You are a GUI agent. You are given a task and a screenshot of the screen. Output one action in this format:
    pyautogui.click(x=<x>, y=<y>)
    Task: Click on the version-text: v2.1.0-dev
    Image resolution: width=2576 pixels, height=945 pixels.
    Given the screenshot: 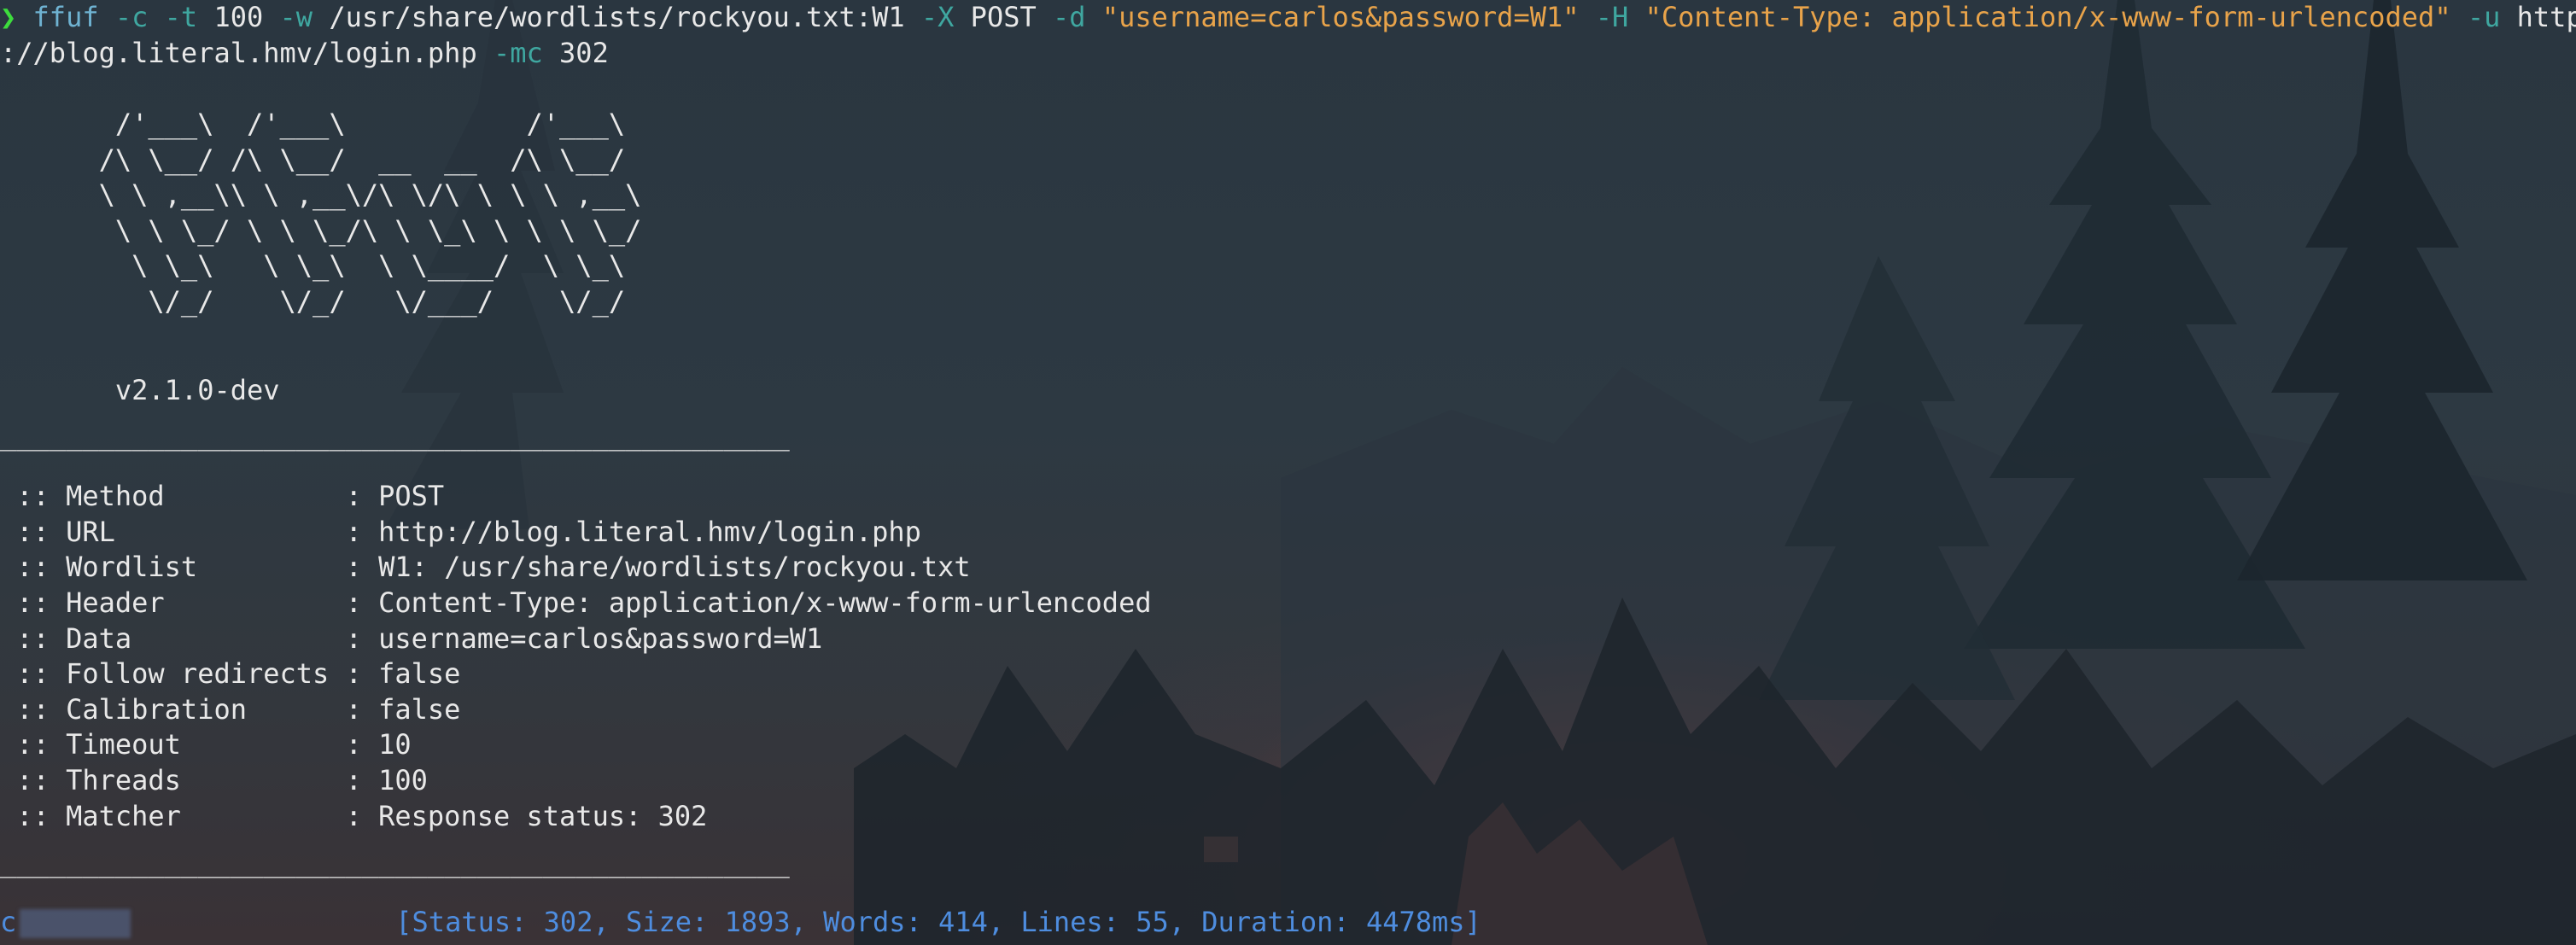 What is the action you would take?
    pyautogui.click(x=140, y=390)
    